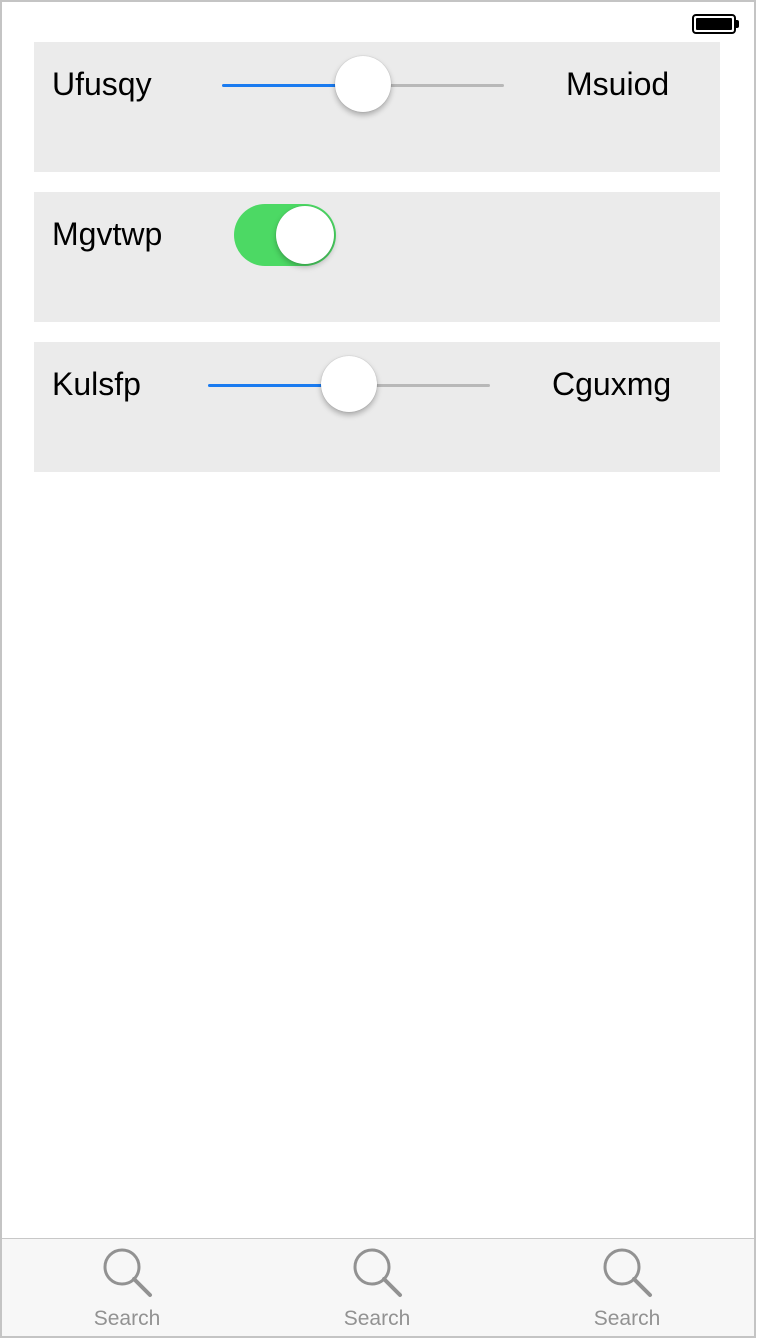 This screenshot has height=1340, width=760. What do you see at coordinates (102, 84) in the screenshot?
I see `slider-label-left: Ufusqy` at bounding box center [102, 84].